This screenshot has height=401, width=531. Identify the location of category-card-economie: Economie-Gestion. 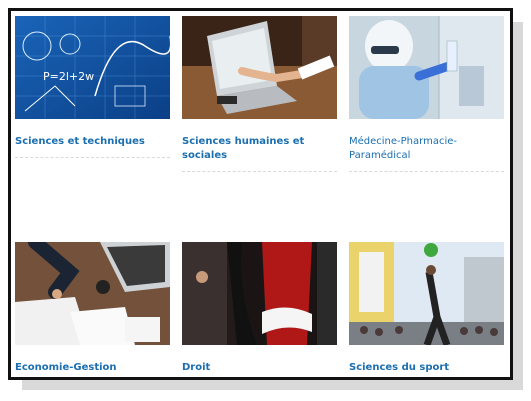
(93, 308).